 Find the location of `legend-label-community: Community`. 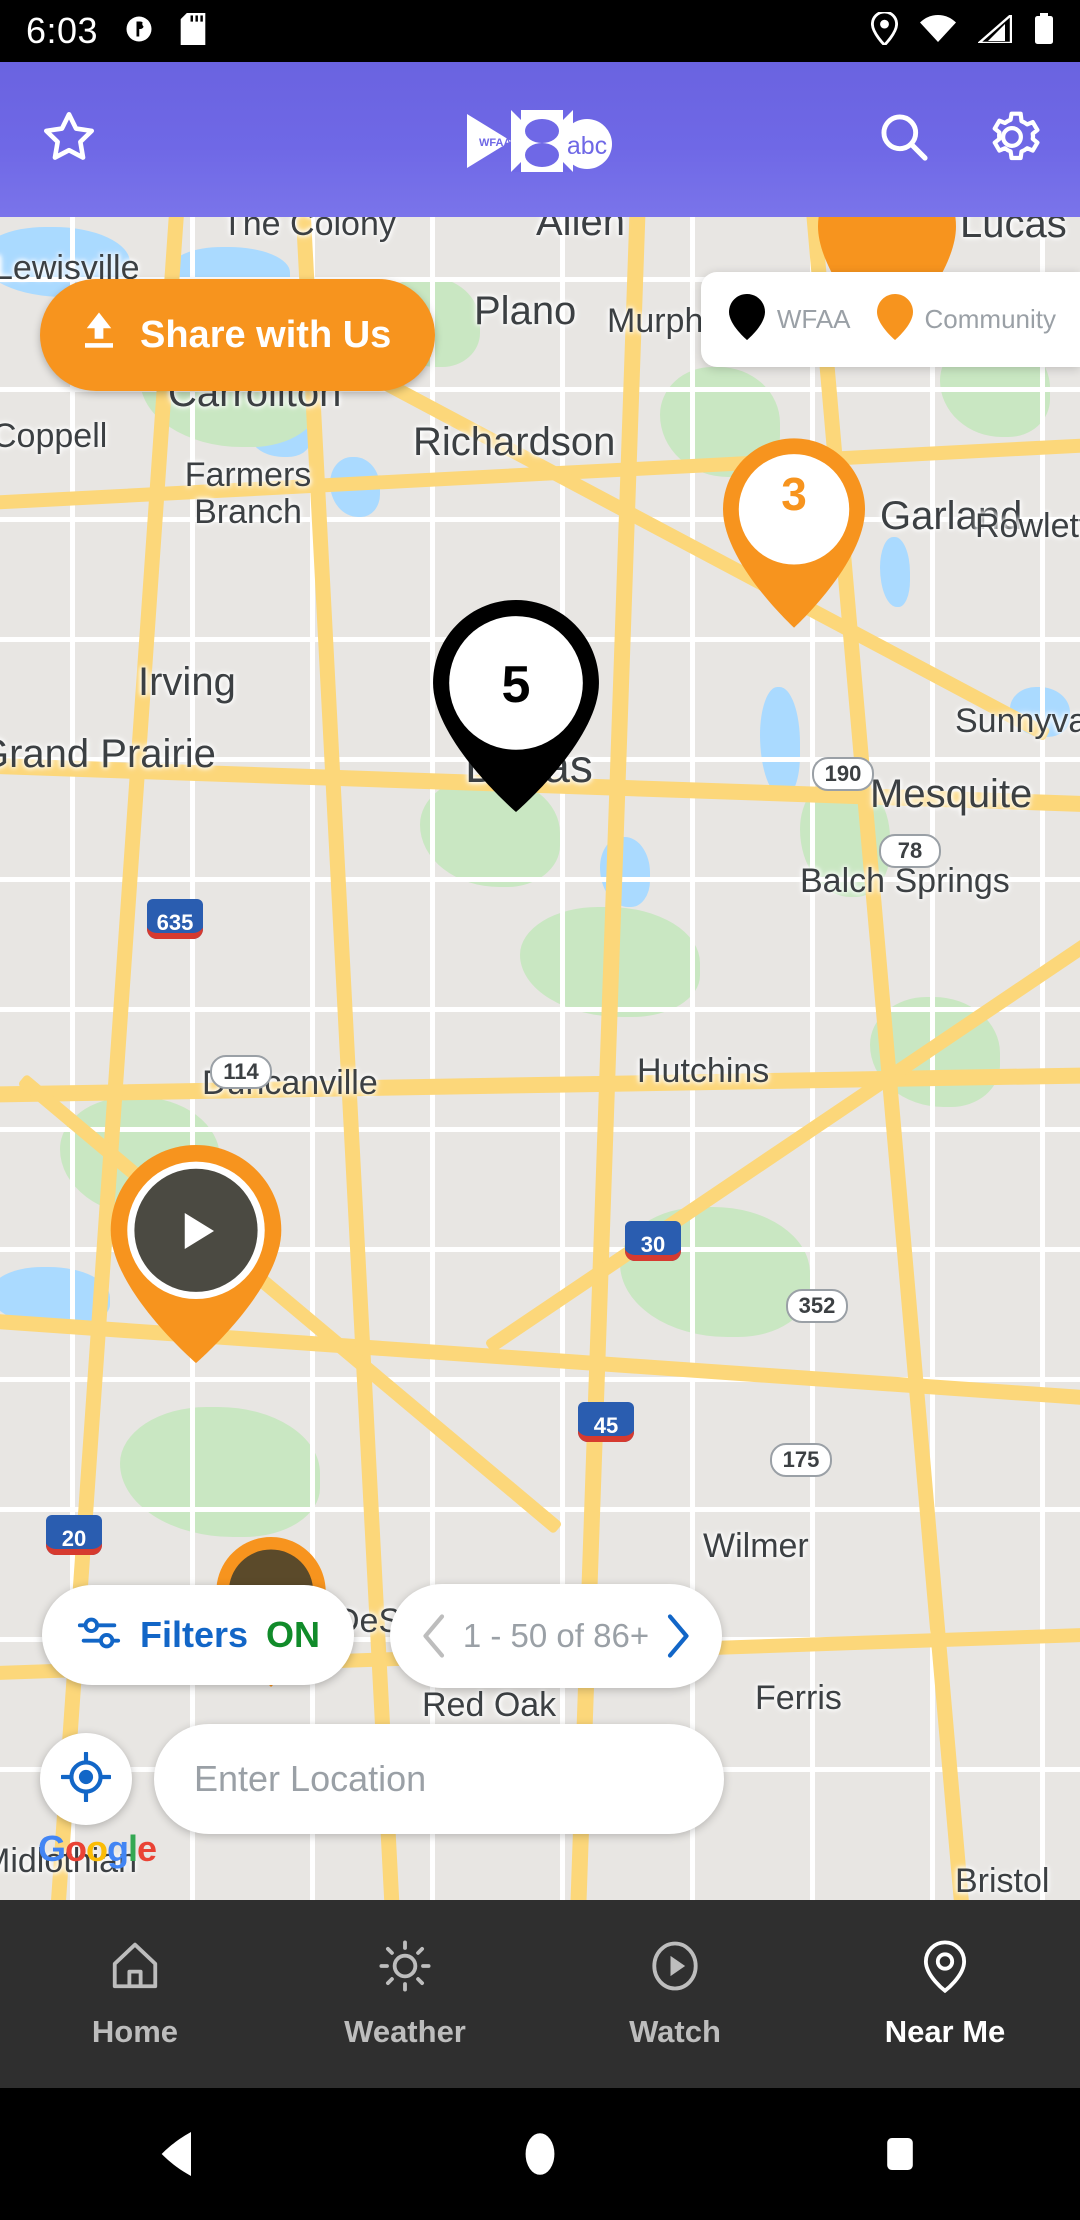

legend-label-community: Community is located at coordinates (990, 319).